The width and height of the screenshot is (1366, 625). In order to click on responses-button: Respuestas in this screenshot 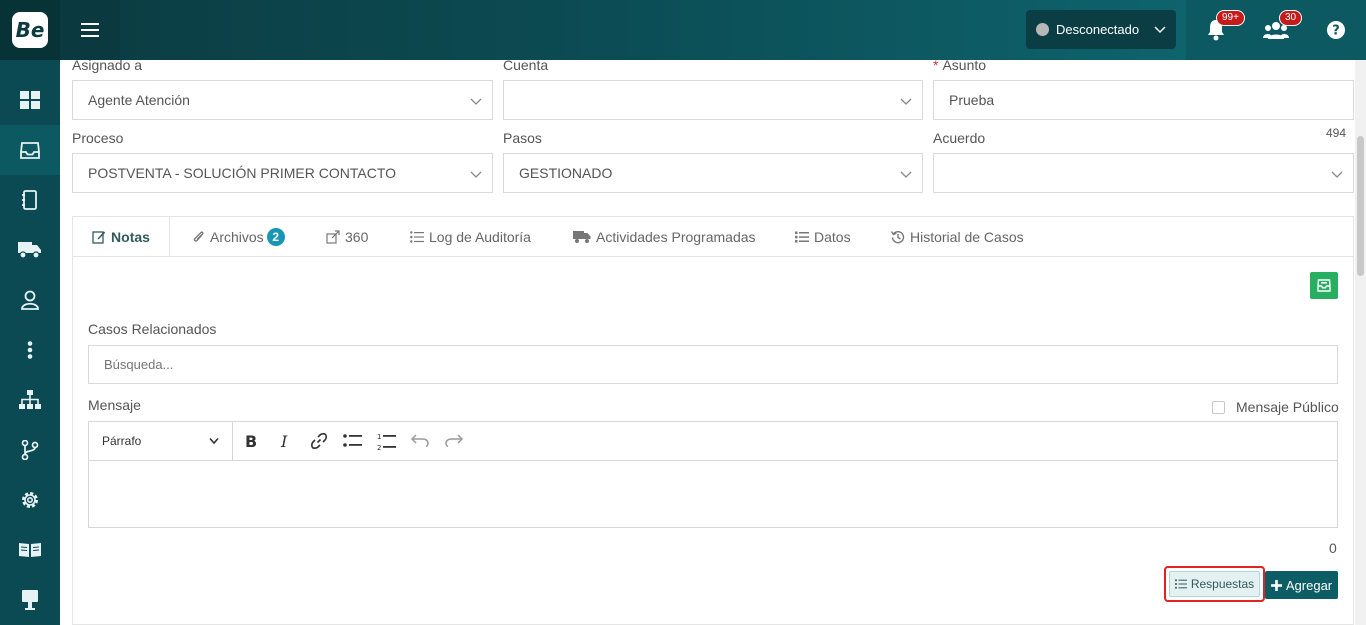, I will do `click(1214, 584)`.